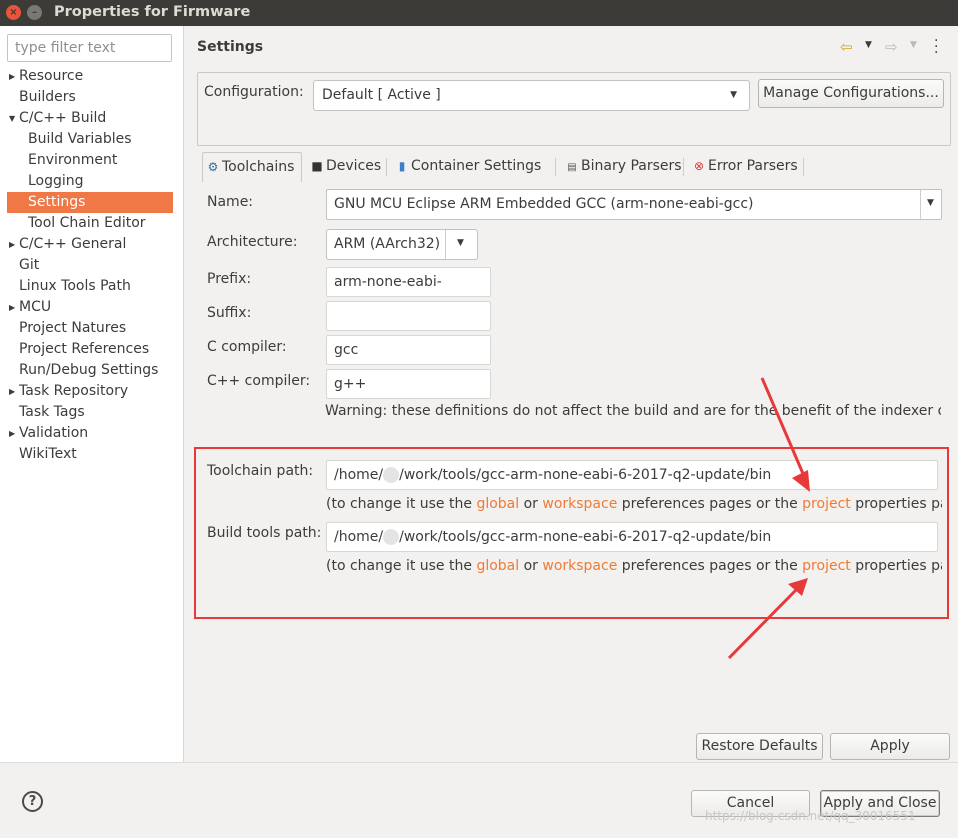 Image resolution: width=958 pixels, height=838 pixels. What do you see at coordinates (937, 47) in the screenshot?
I see `view-menu-icon: · · ·` at bounding box center [937, 47].